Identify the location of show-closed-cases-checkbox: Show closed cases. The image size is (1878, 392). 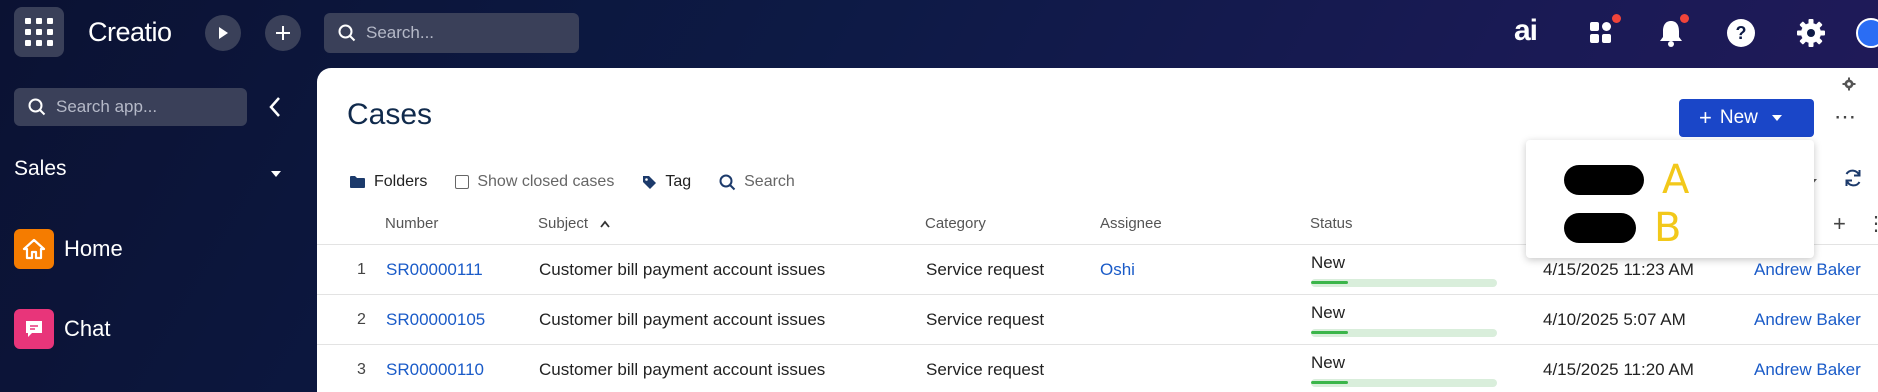
(534, 182).